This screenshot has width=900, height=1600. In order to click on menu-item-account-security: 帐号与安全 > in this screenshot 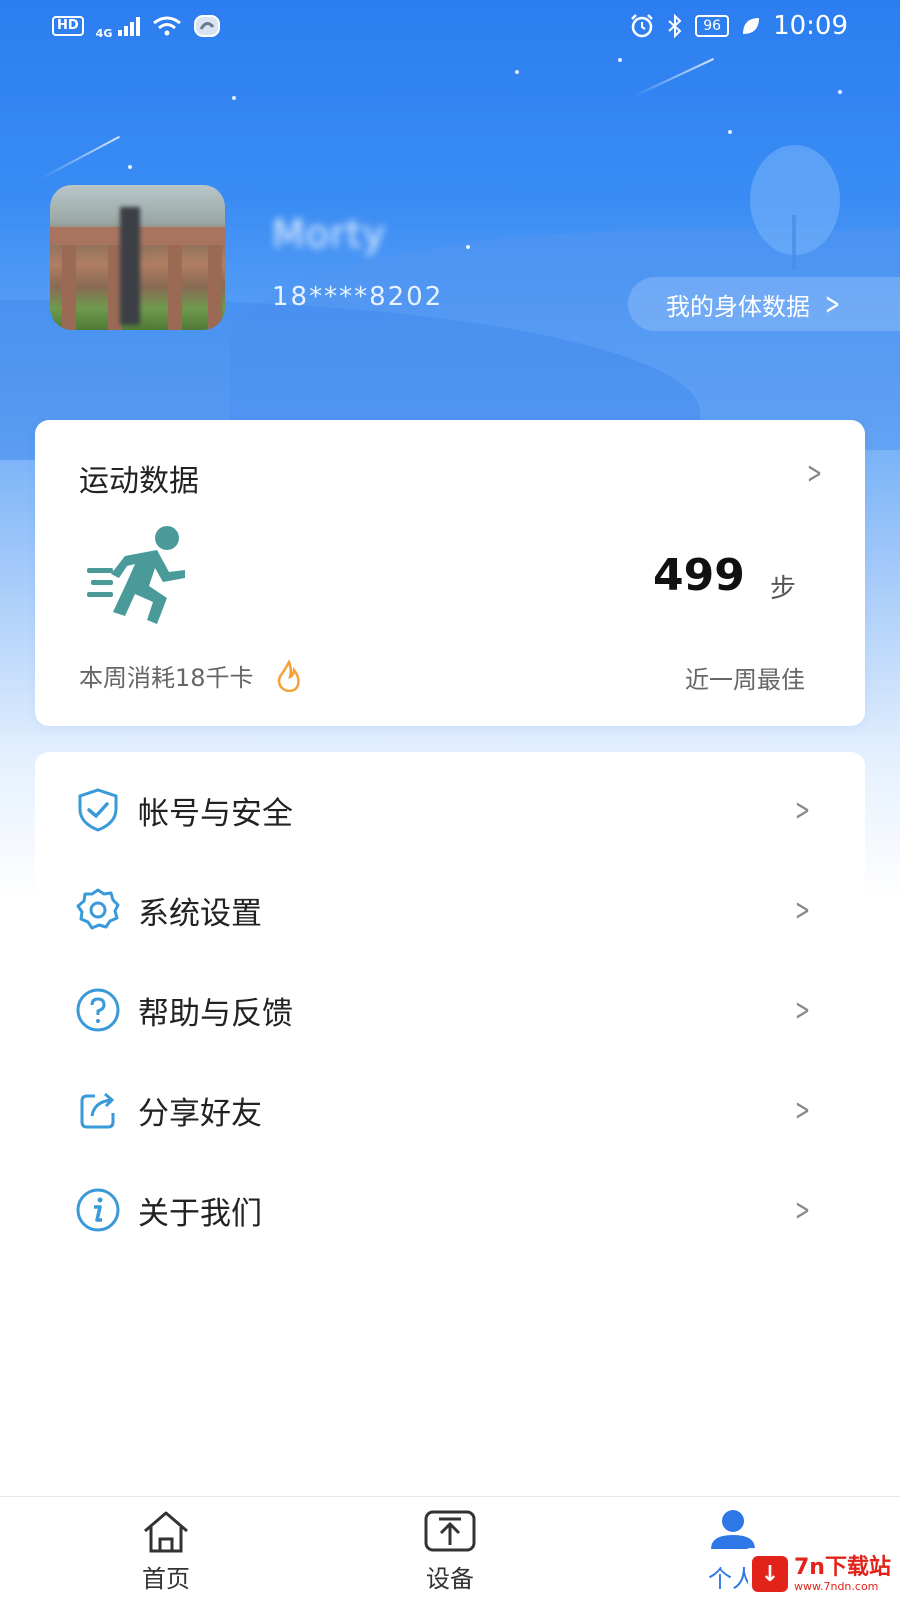, I will do `click(450, 810)`.